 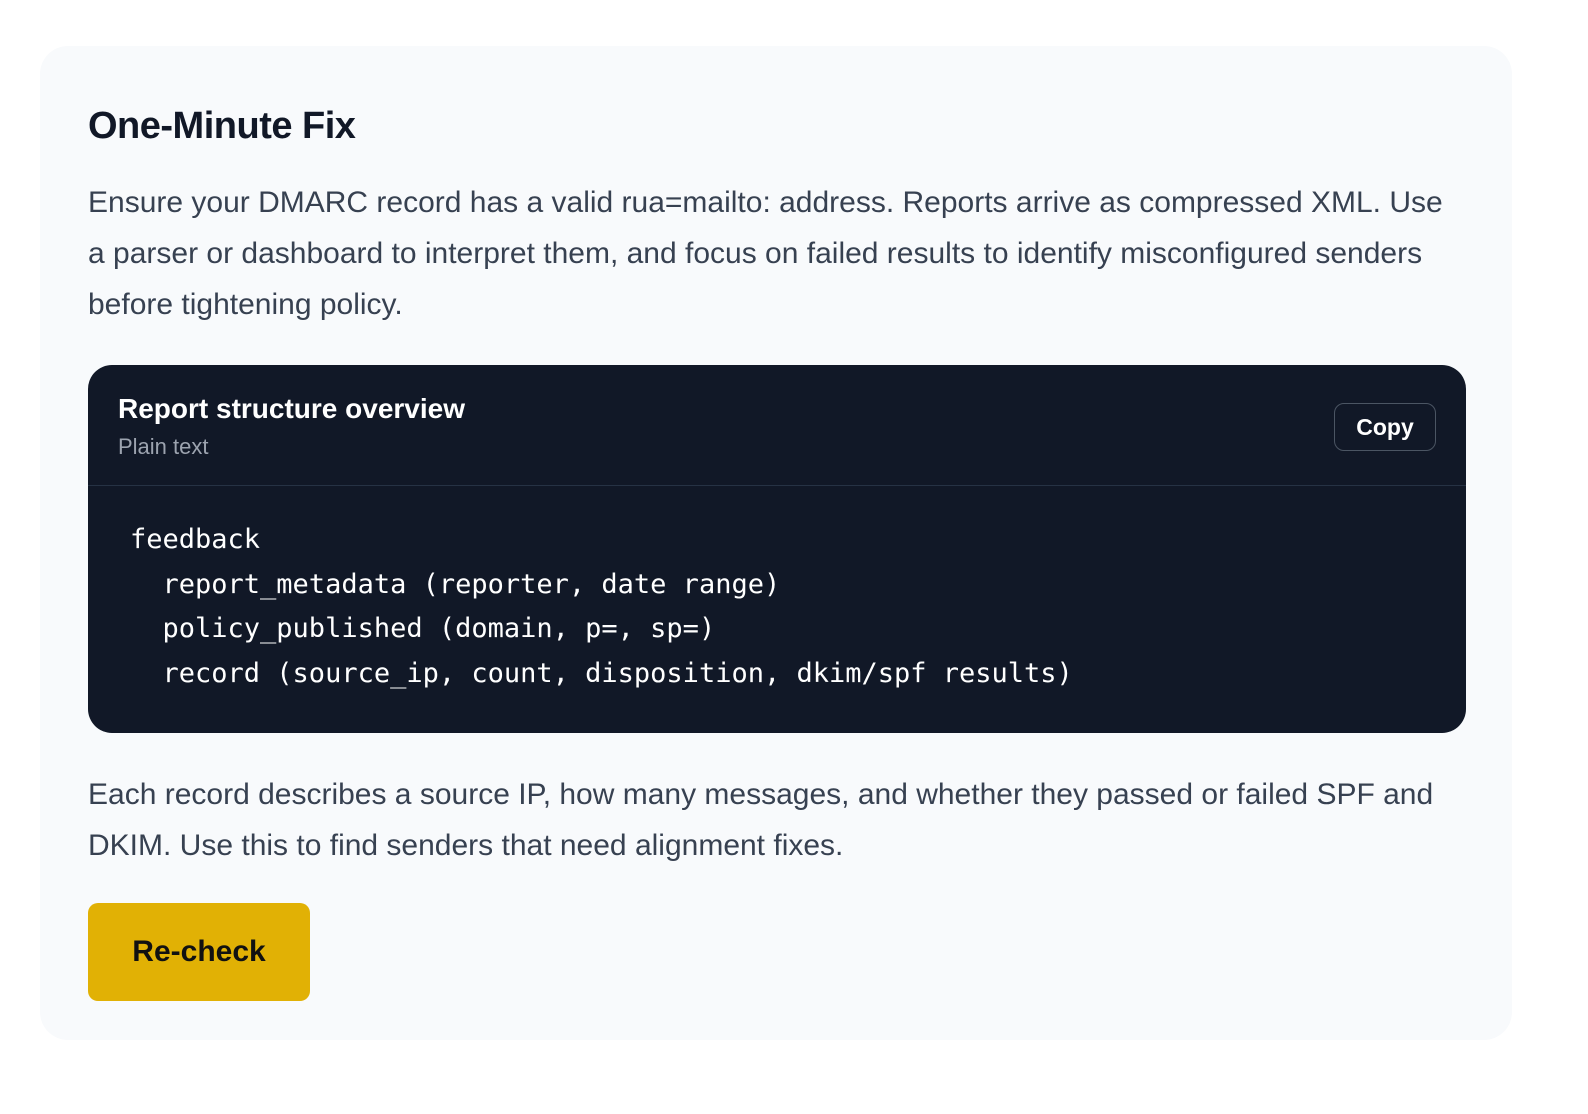 What do you see at coordinates (199, 952) in the screenshot?
I see `recheck-button: Re-check` at bounding box center [199, 952].